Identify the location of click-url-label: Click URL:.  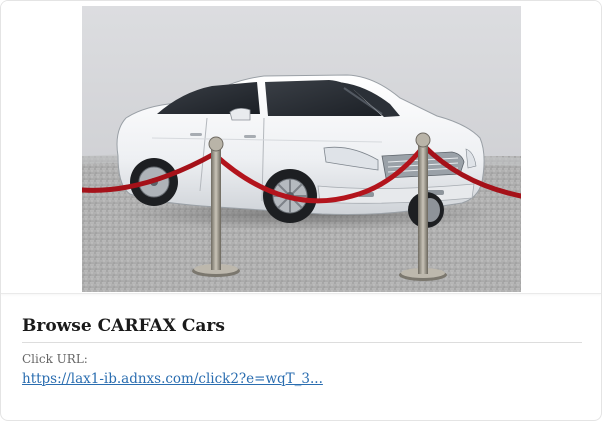
(55, 359).